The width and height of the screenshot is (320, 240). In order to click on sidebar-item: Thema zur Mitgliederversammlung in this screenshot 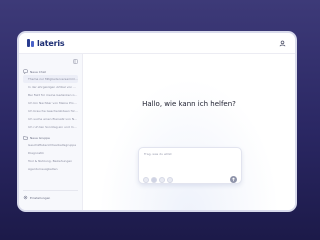, I will do `click(50, 79)`.